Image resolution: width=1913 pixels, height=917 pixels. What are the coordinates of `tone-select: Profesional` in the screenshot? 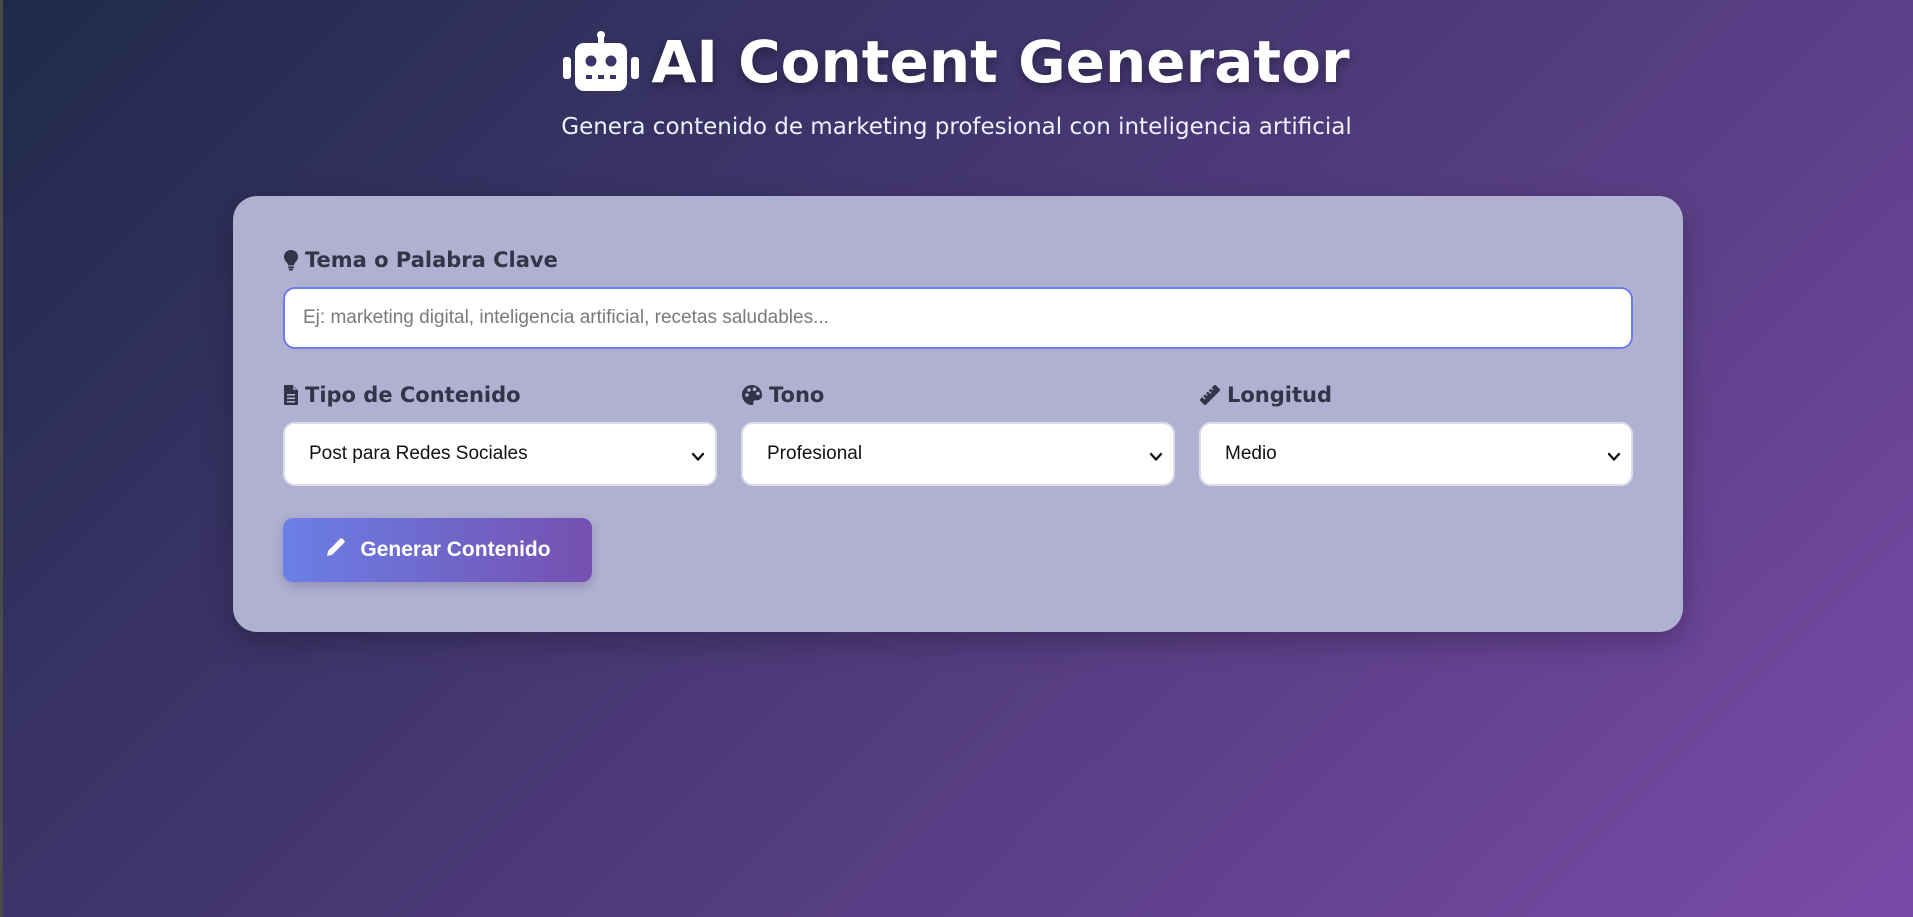 It's located at (958, 454).